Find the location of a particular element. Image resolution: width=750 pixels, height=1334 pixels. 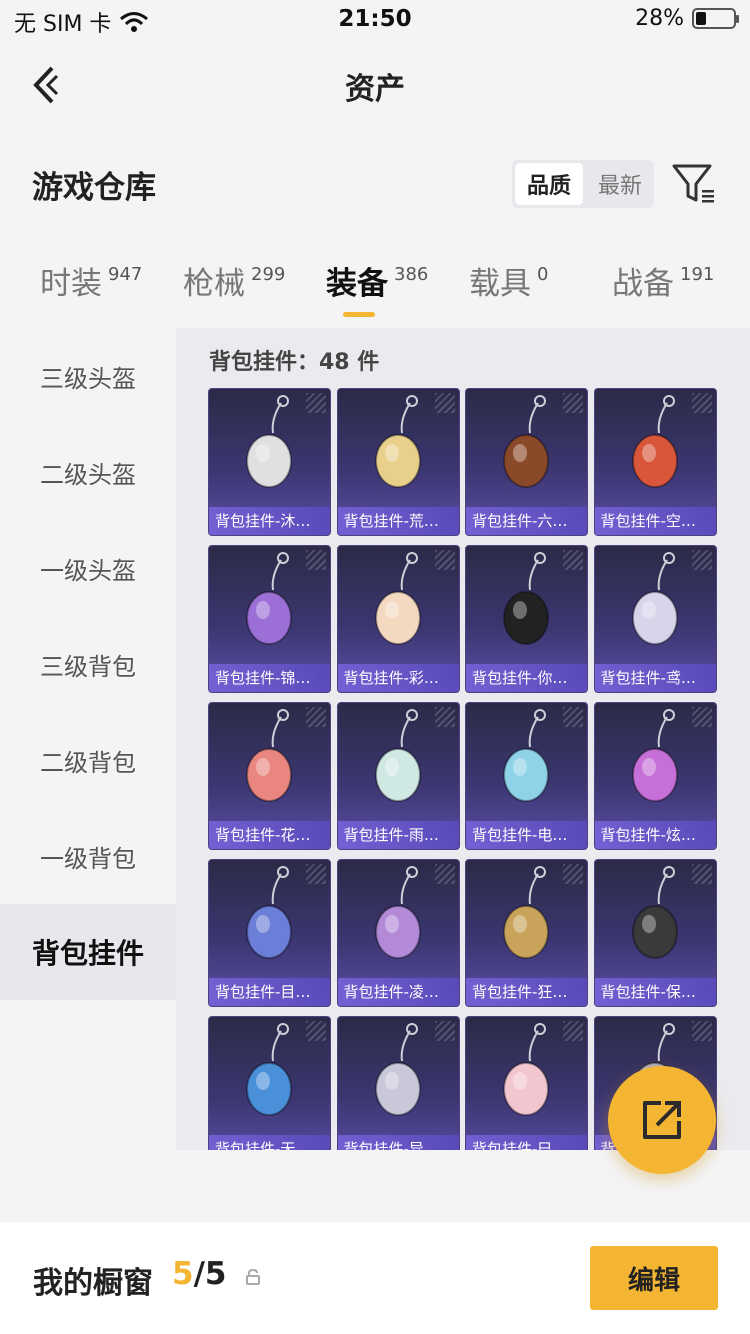

ring-charm-icon is located at coordinates (269, 912).